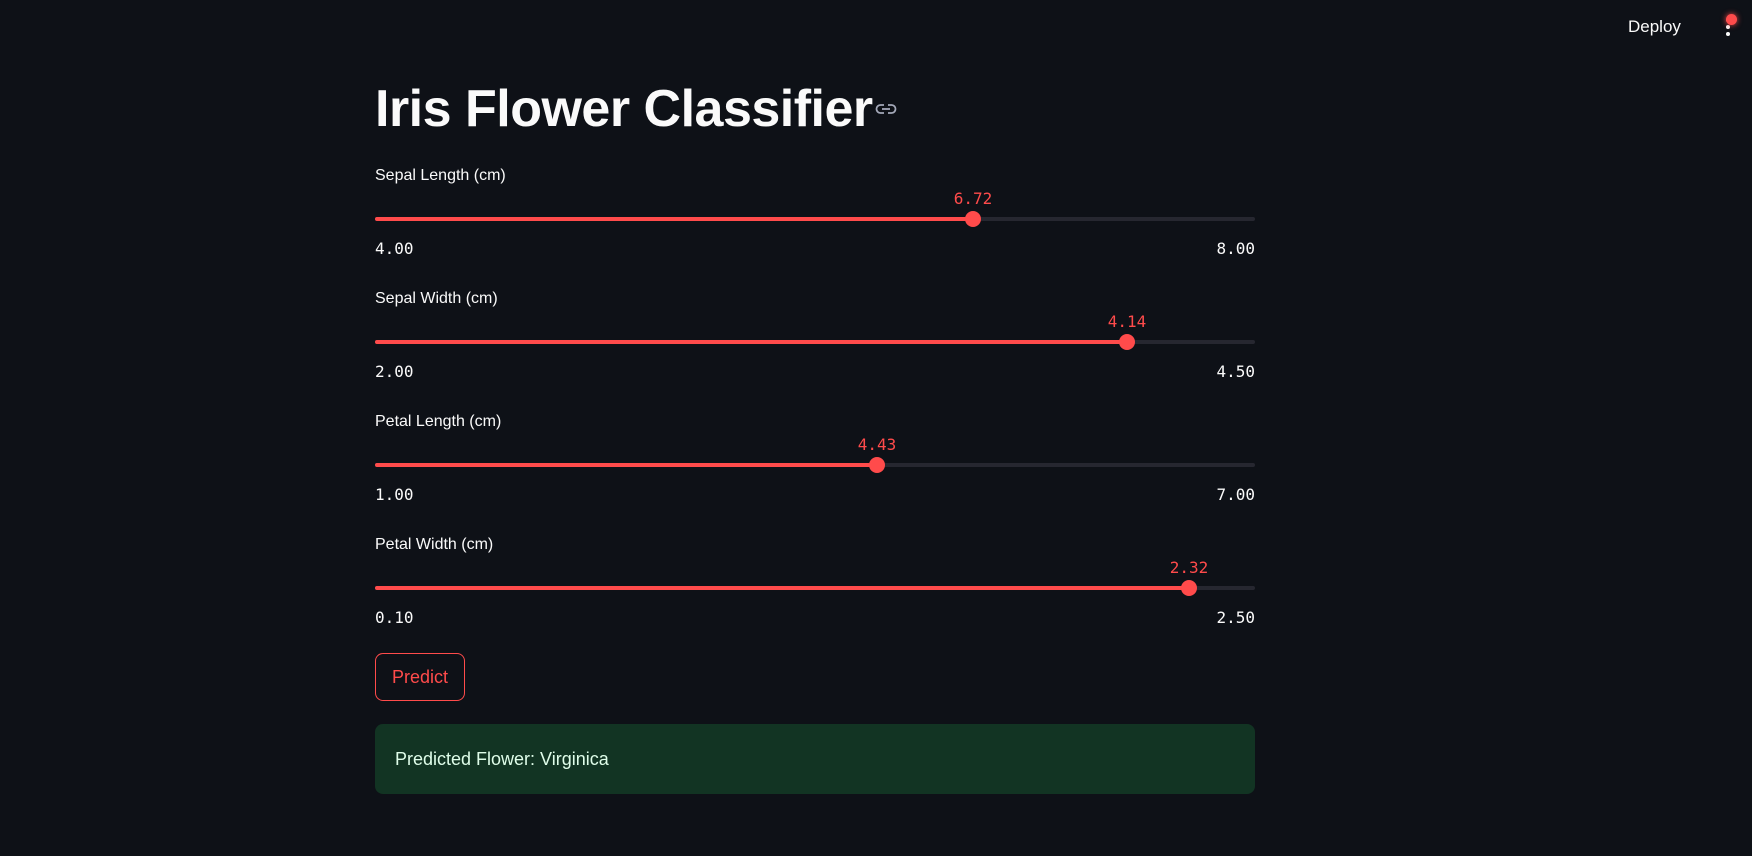 The width and height of the screenshot is (1752, 856). Describe the element at coordinates (436, 298) in the screenshot. I see `slider-label: Sepal Width (cm)` at that location.